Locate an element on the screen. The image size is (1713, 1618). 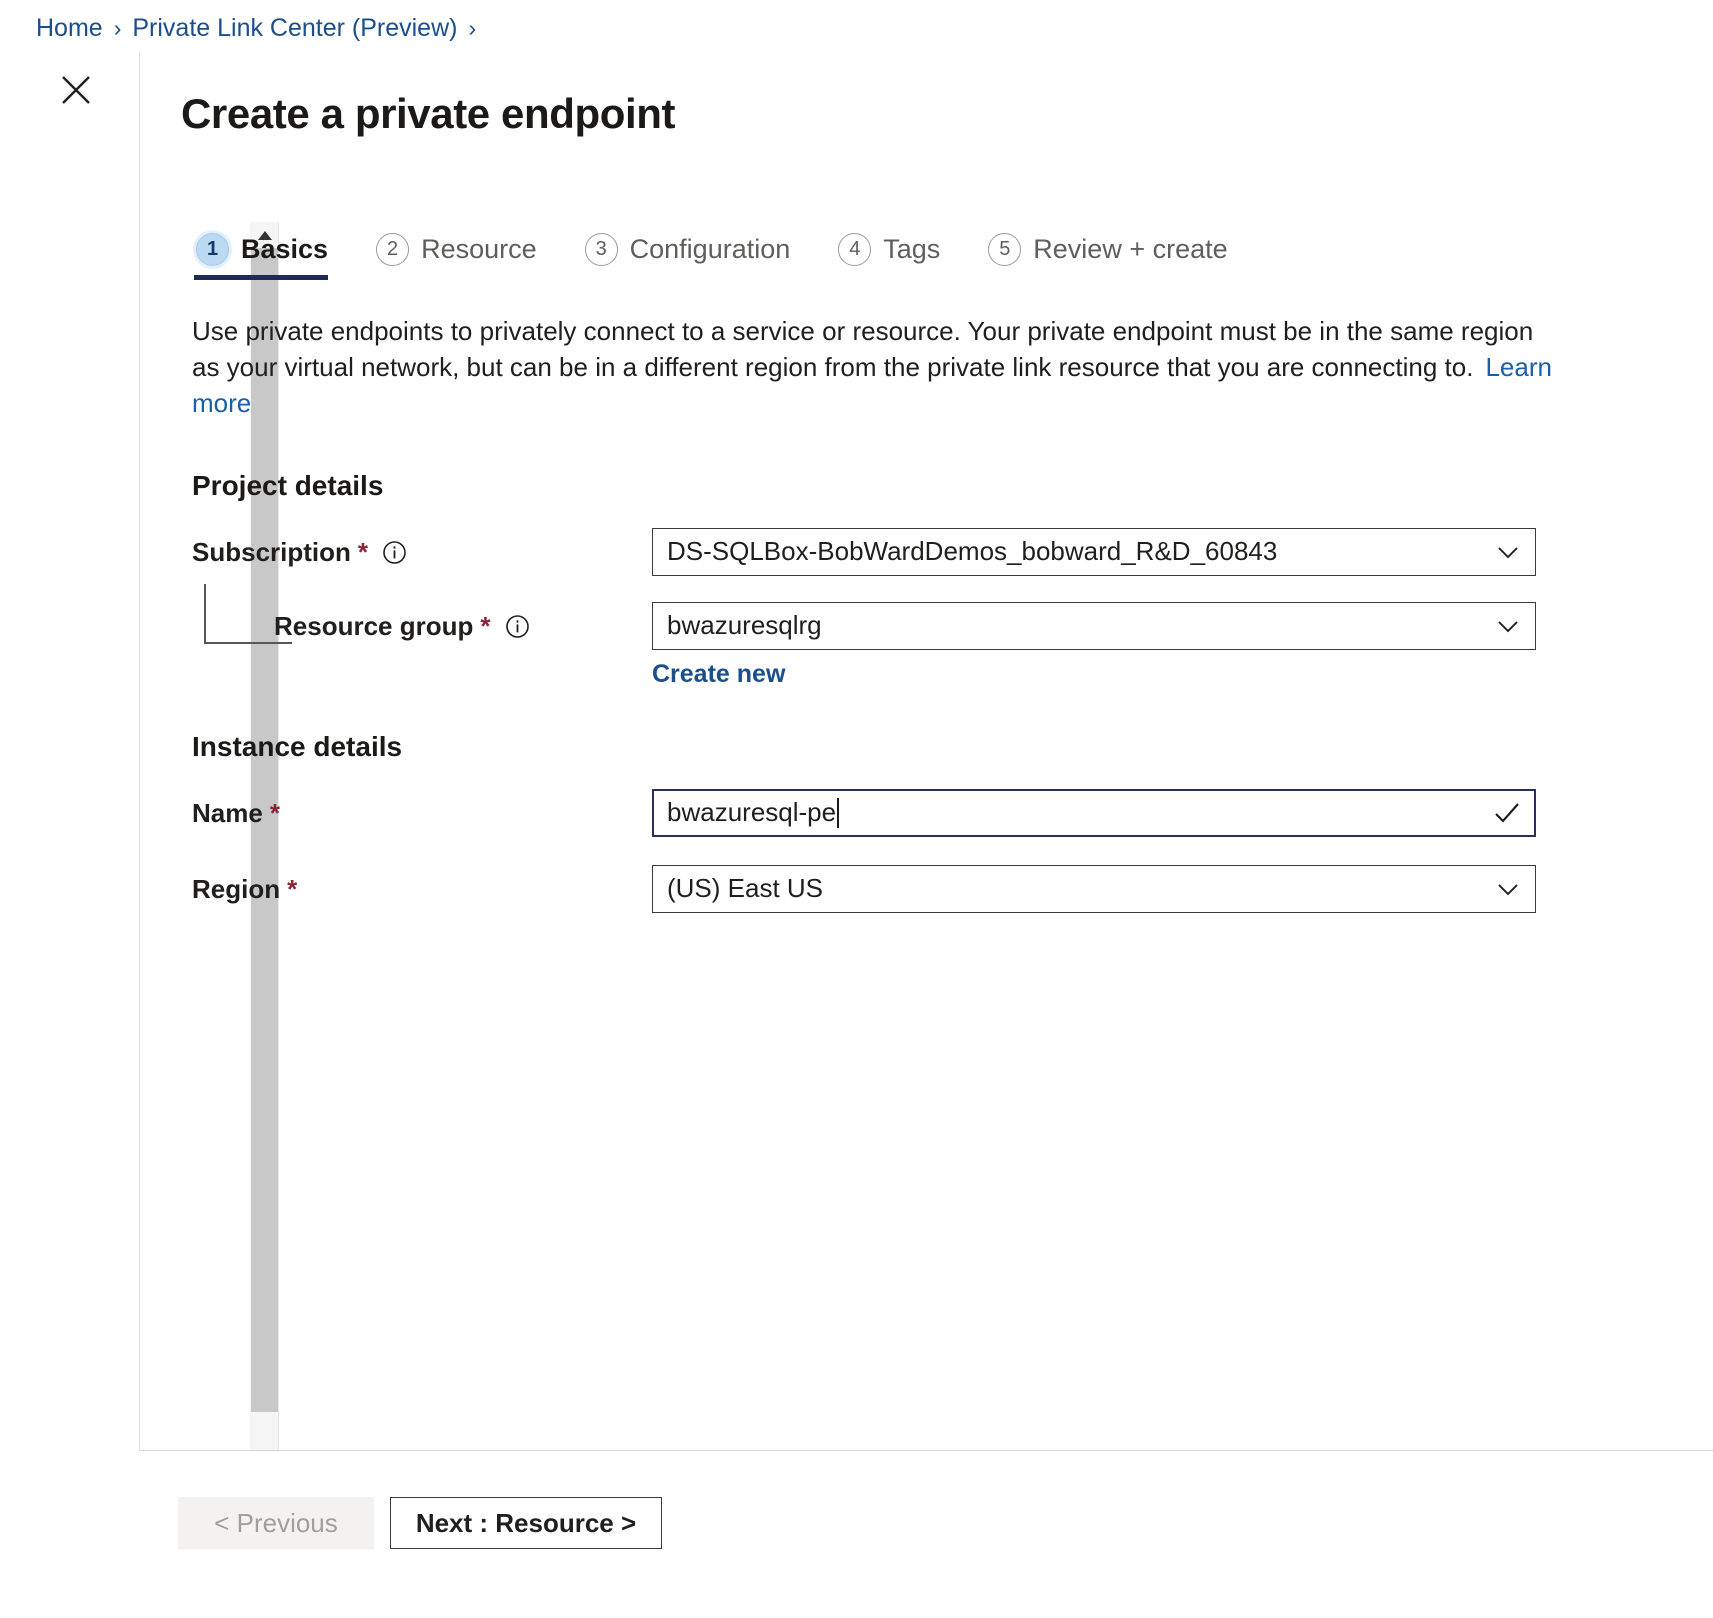
tab-configuration: 3 Configuration is located at coordinates (692, 256).